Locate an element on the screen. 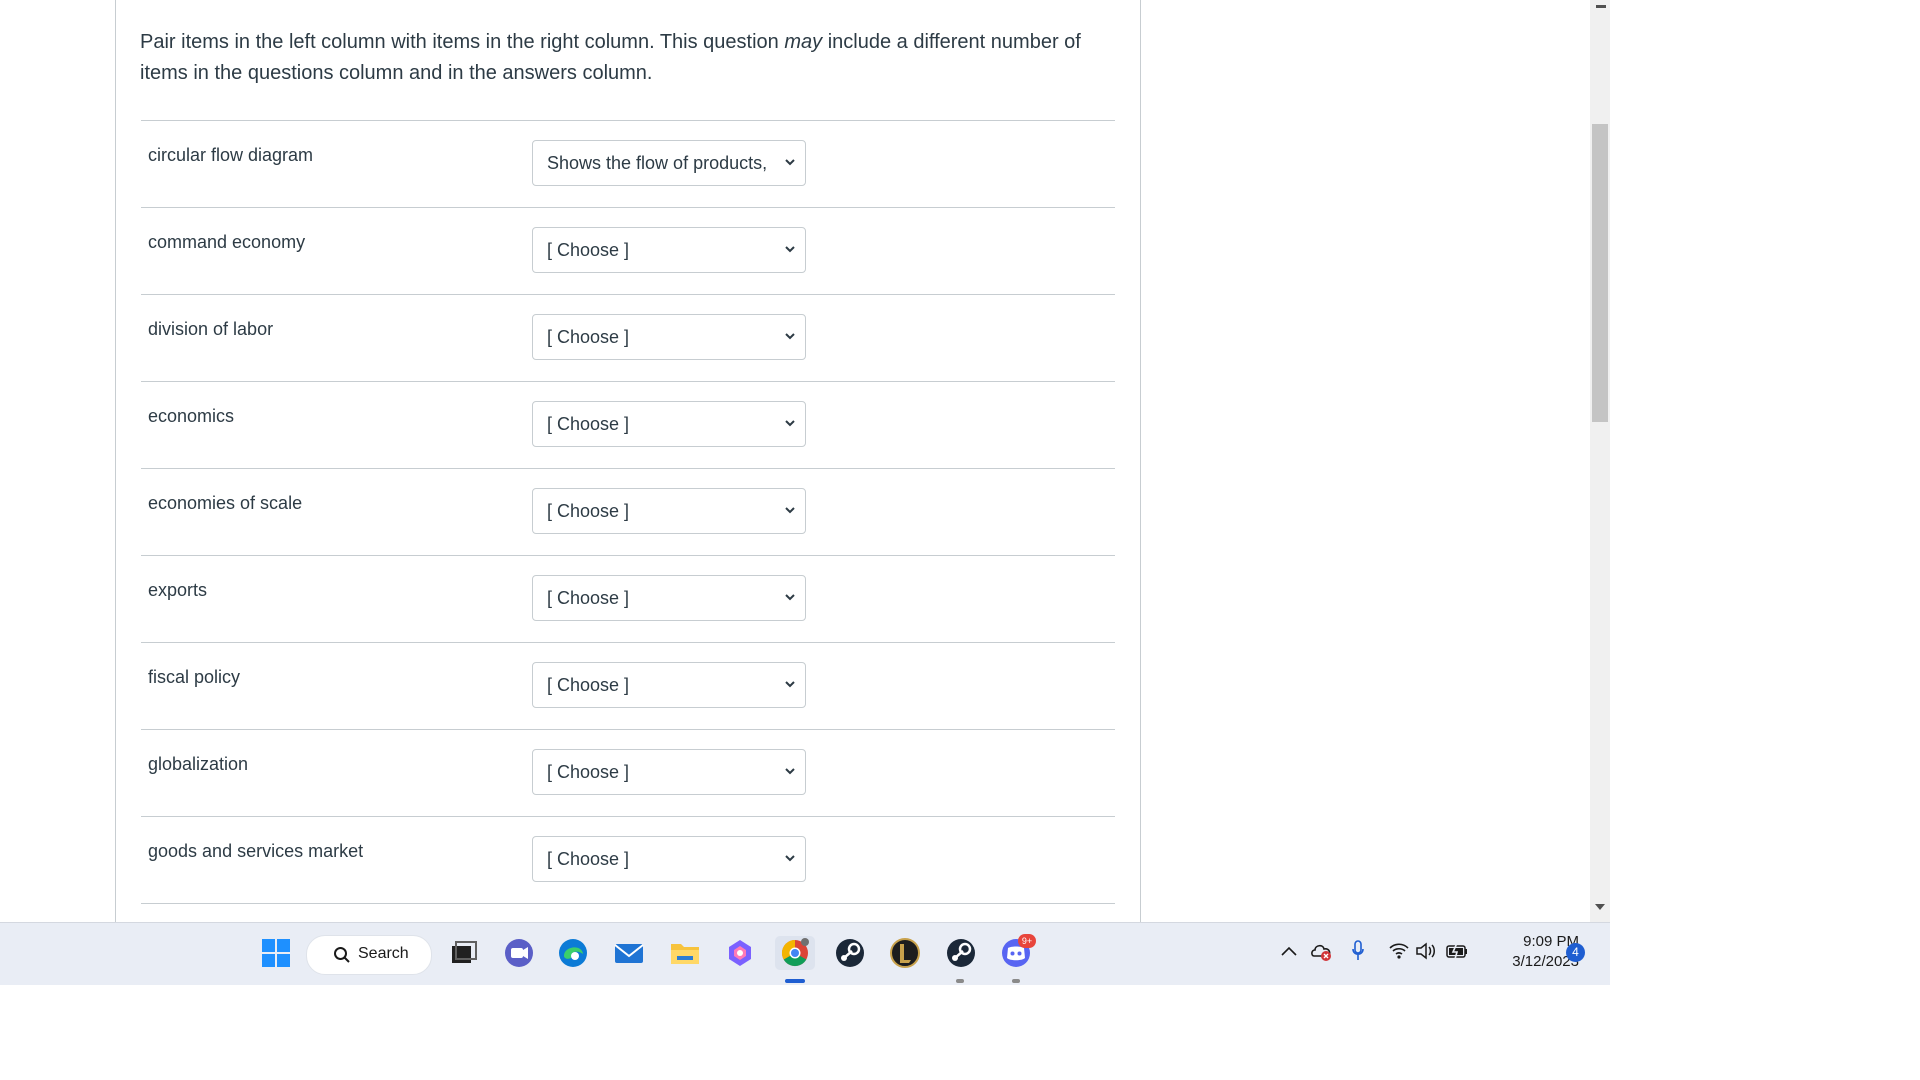 The image size is (1920, 1080). dropdown-selected-value: Shows the flow of products, r is located at coordinates (657, 163).